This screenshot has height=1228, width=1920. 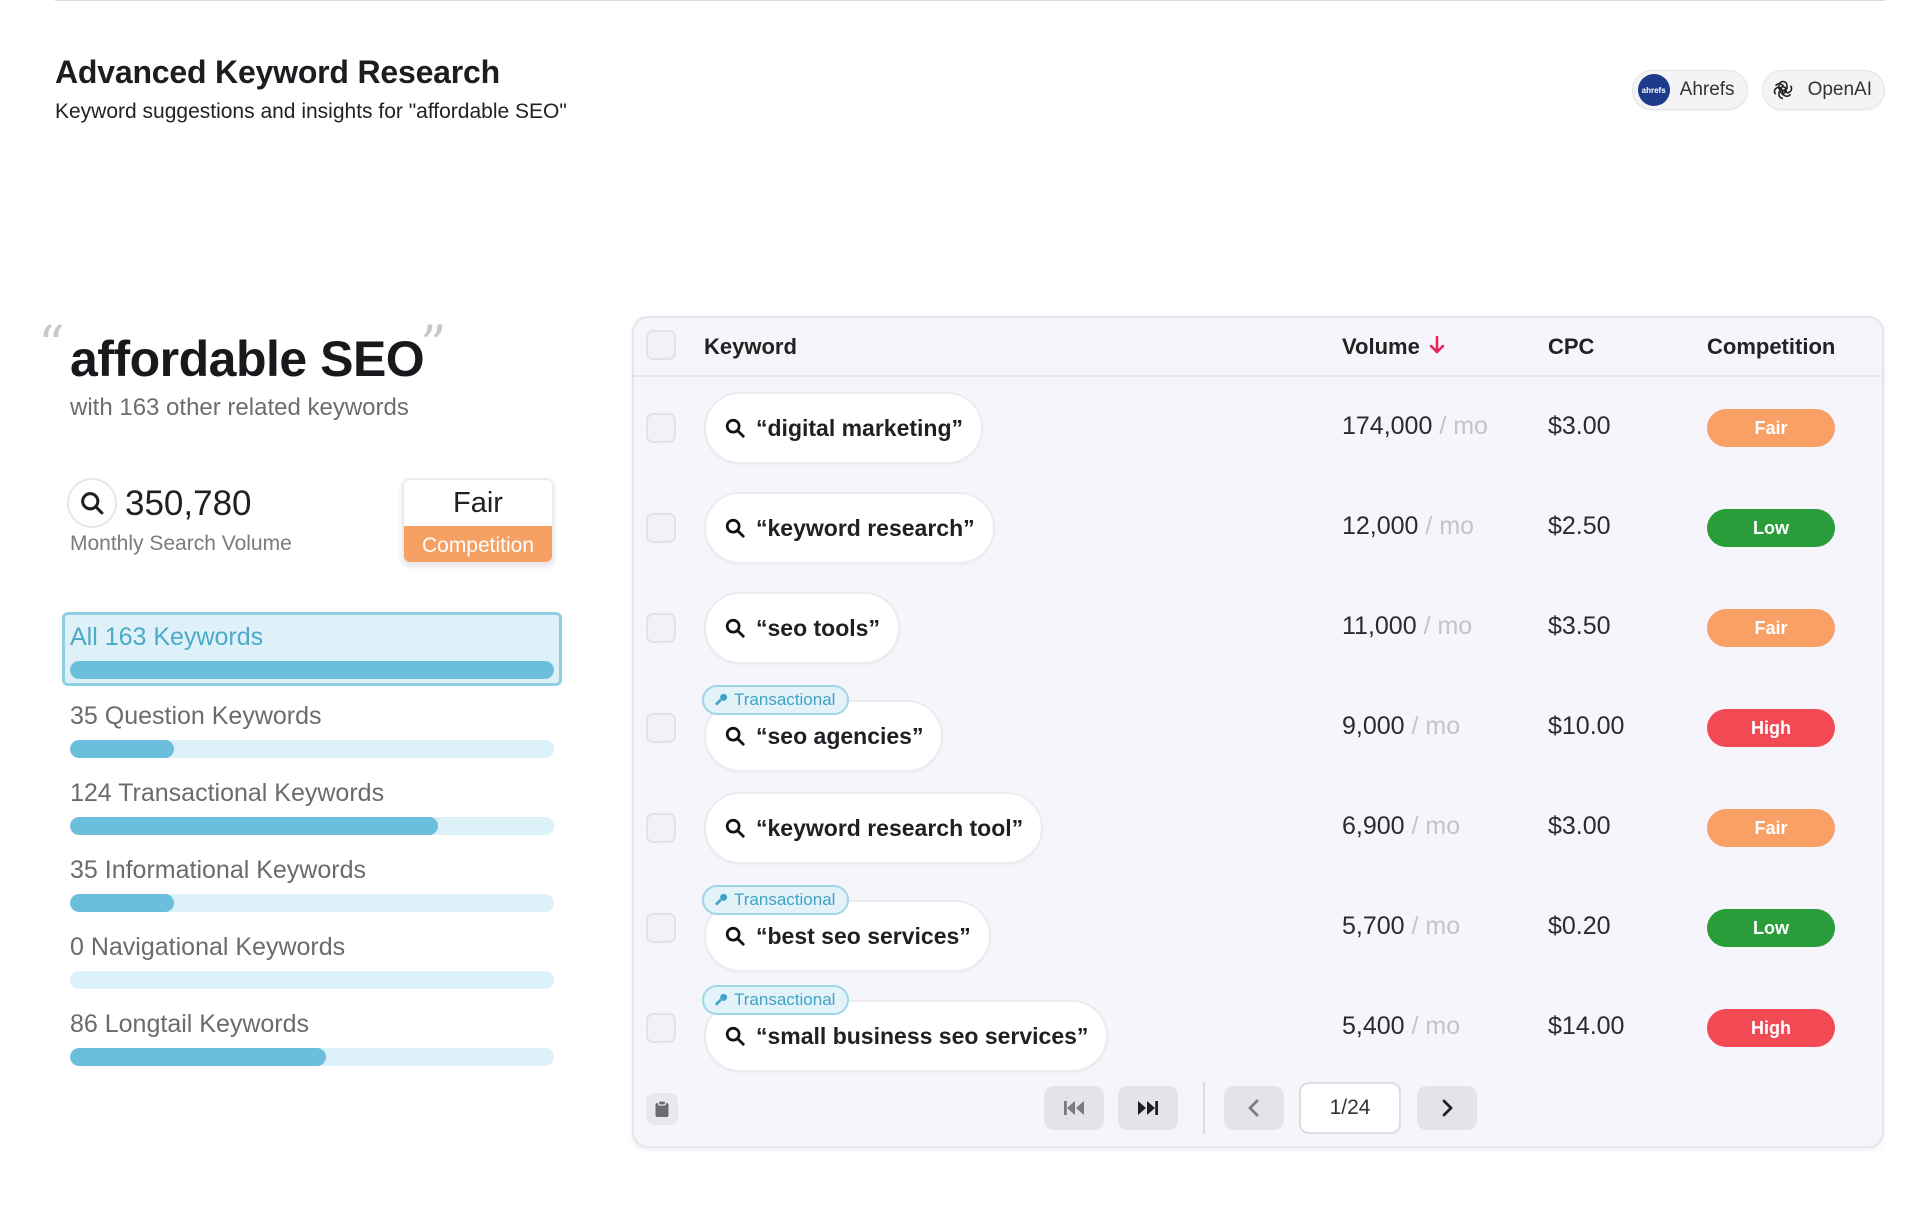 What do you see at coordinates (844, 428) in the screenshot?
I see `keyword-pill: “digital marketing”` at bounding box center [844, 428].